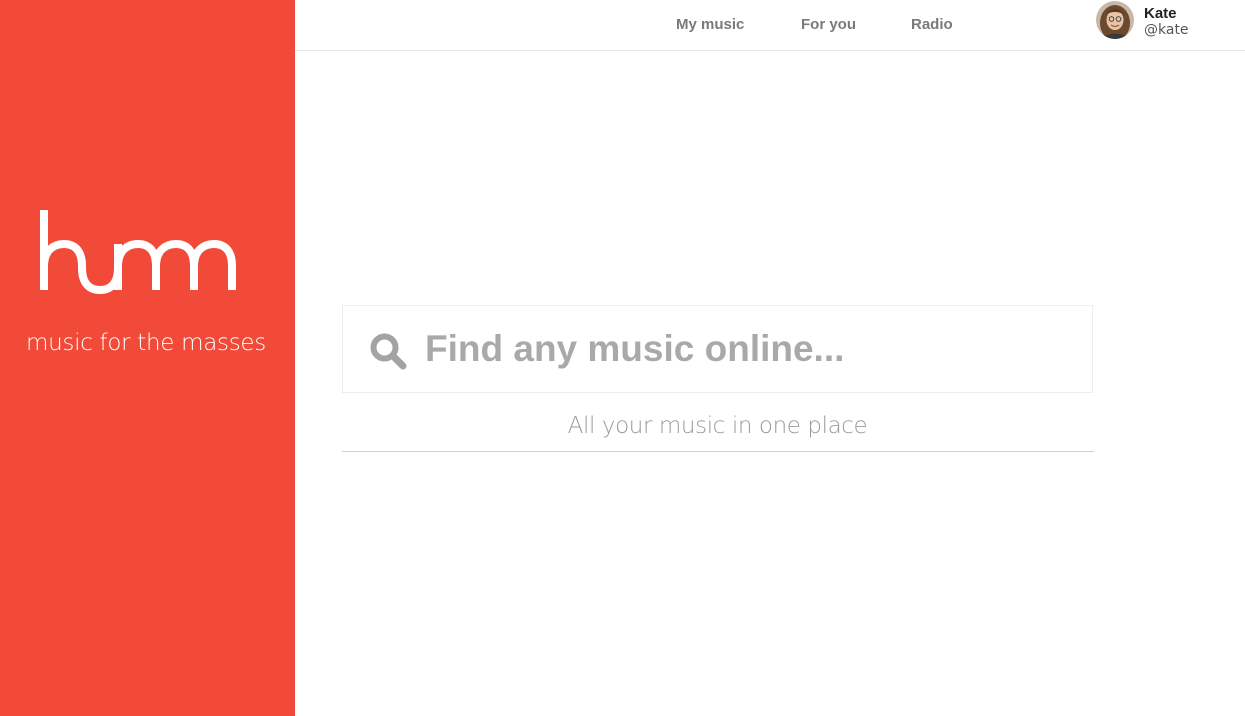  Describe the element at coordinates (1166, 30) in the screenshot. I see `user-handle: @kate` at that location.